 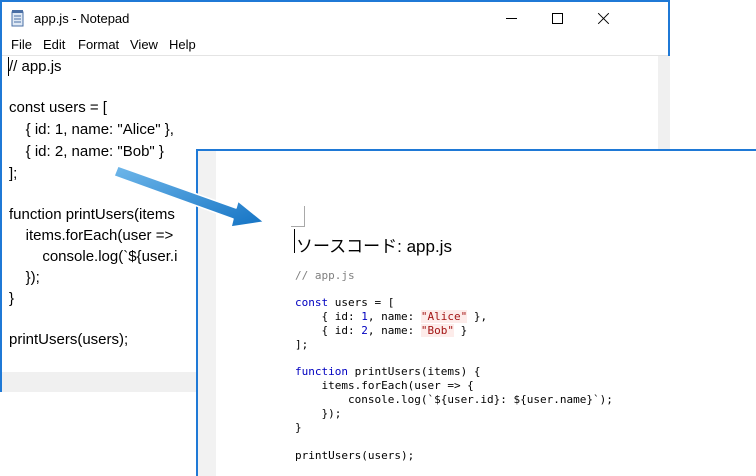 What do you see at coordinates (298, 216) in the screenshot?
I see `page-margin-marker` at bounding box center [298, 216].